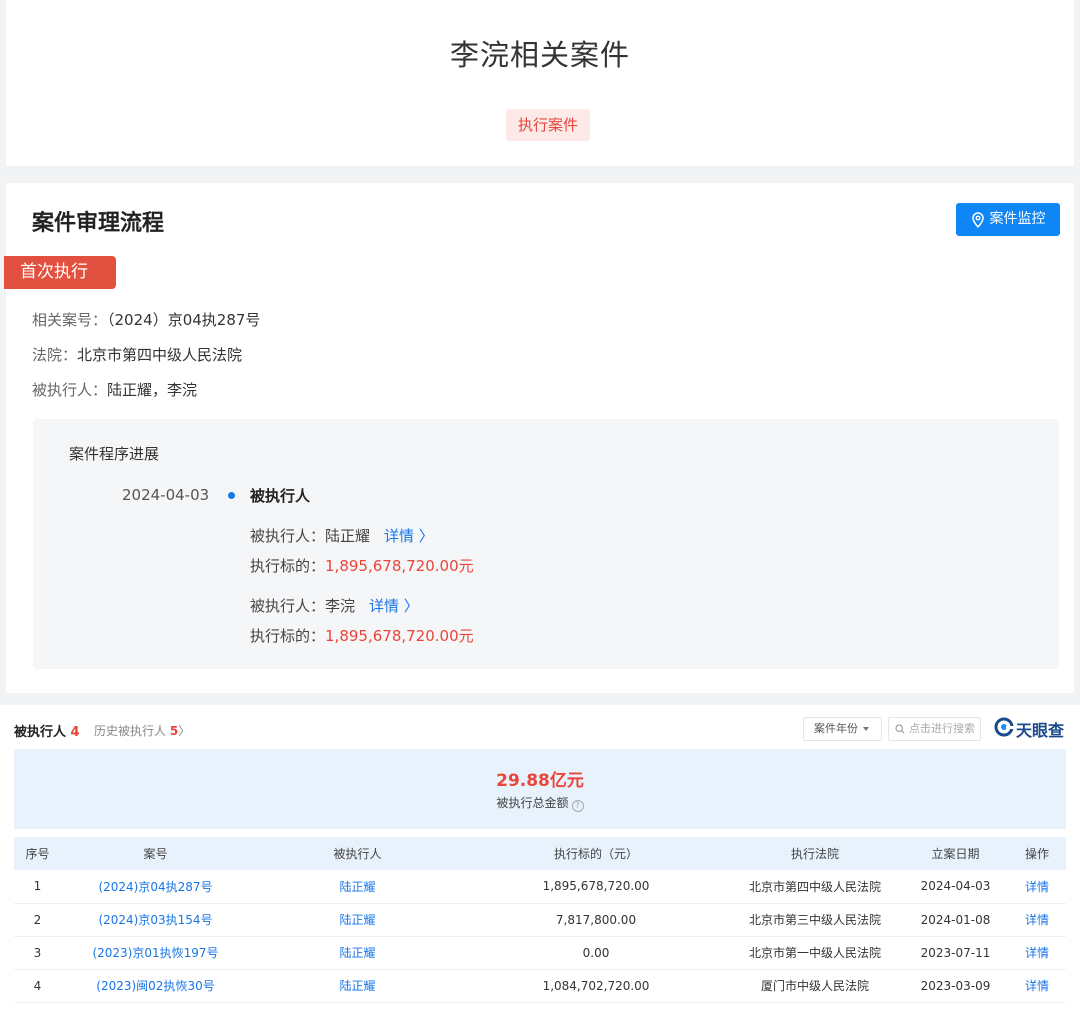 This screenshot has height=1019, width=1080. I want to click on entry-1-amount: 执行标的：1,895,678,720.00元, so click(362, 565).